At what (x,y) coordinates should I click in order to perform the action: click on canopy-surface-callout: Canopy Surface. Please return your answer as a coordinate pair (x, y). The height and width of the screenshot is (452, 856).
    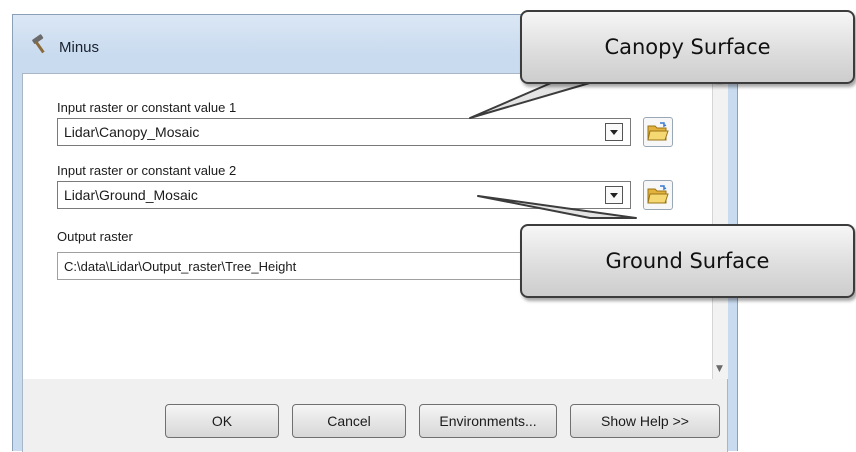
    Looking at the image, I should click on (687, 47).